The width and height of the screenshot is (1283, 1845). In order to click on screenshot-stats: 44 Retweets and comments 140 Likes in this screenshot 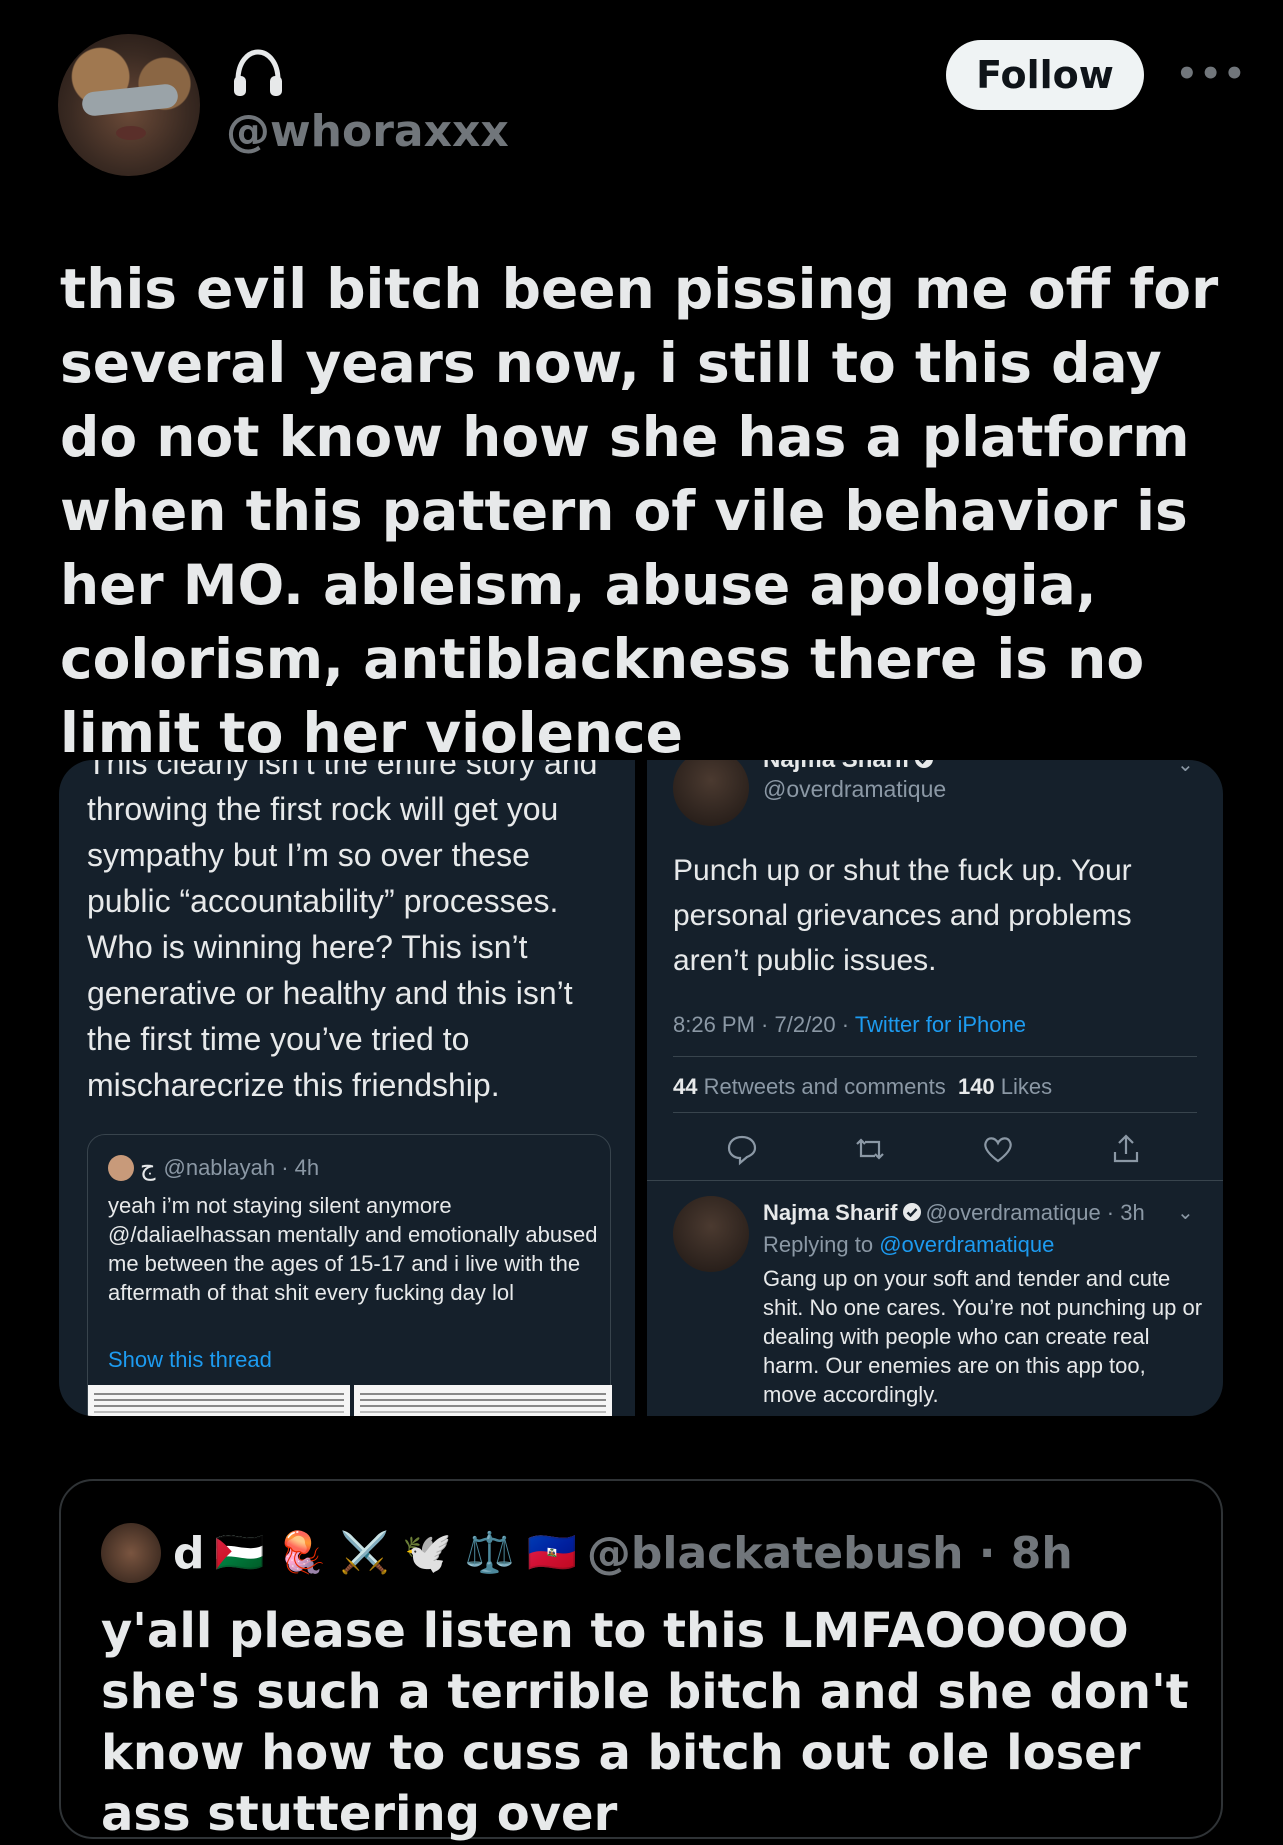, I will do `click(863, 1086)`.